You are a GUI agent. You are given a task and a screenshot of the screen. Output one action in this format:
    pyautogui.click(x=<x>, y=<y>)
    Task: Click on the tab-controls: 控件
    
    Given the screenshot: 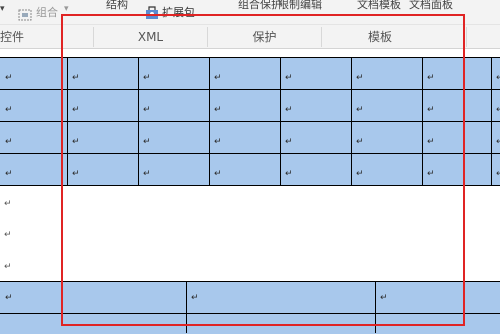 What is the action you would take?
    pyautogui.click(x=20, y=37)
    